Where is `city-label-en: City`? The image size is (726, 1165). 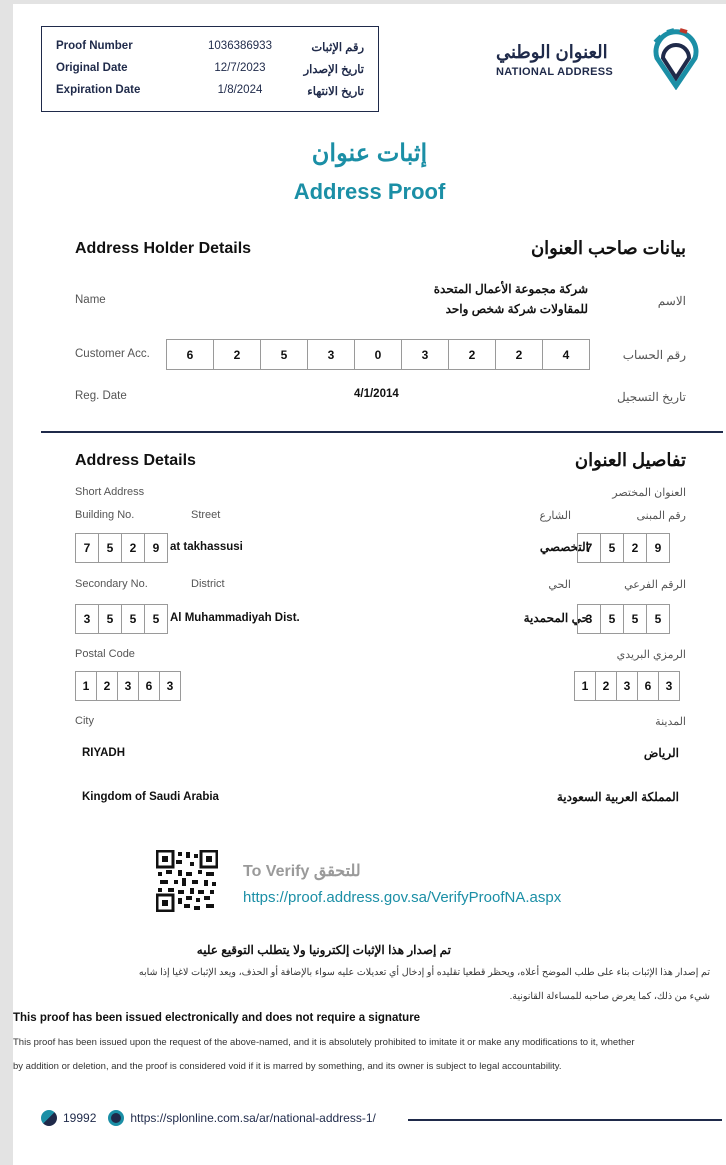
city-label-en: City is located at coordinates (84, 721).